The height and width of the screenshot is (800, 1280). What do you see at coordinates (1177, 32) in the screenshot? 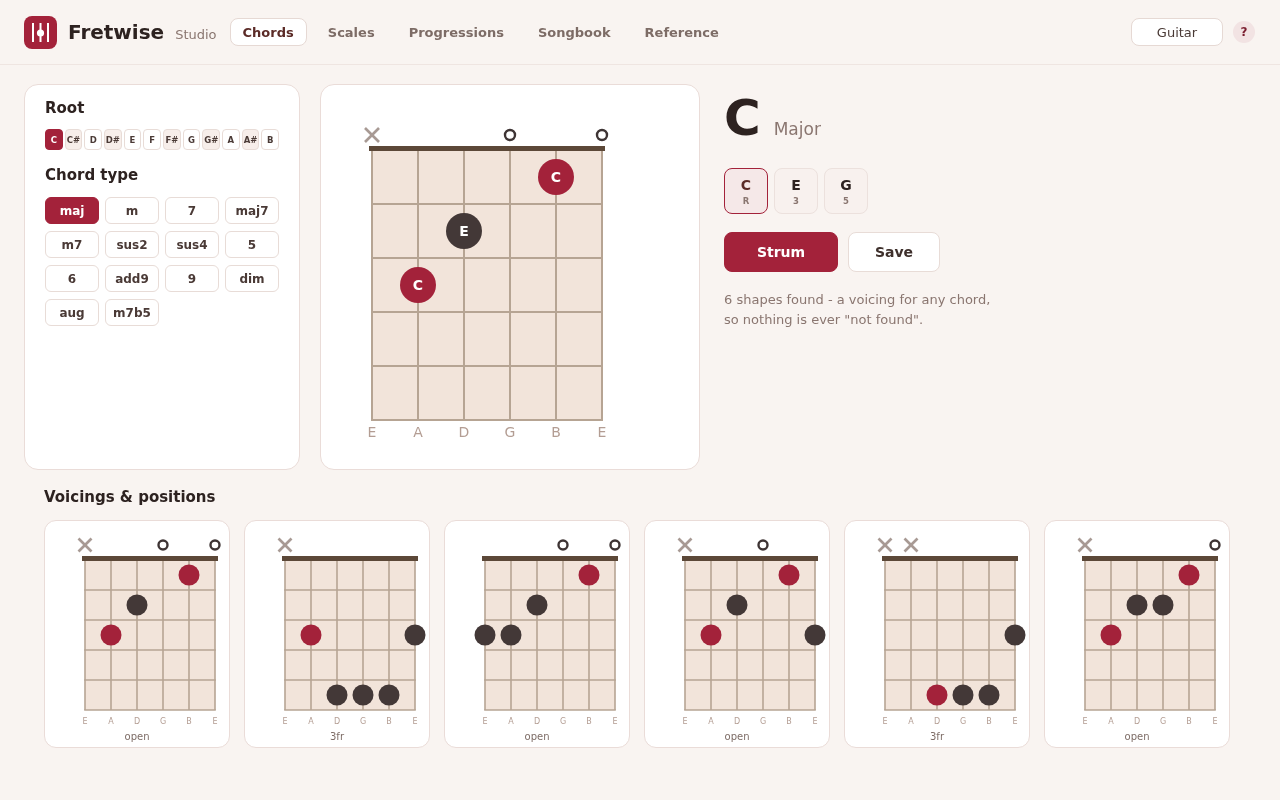
I see `instrument-button: Guitar` at bounding box center [1177, 32].